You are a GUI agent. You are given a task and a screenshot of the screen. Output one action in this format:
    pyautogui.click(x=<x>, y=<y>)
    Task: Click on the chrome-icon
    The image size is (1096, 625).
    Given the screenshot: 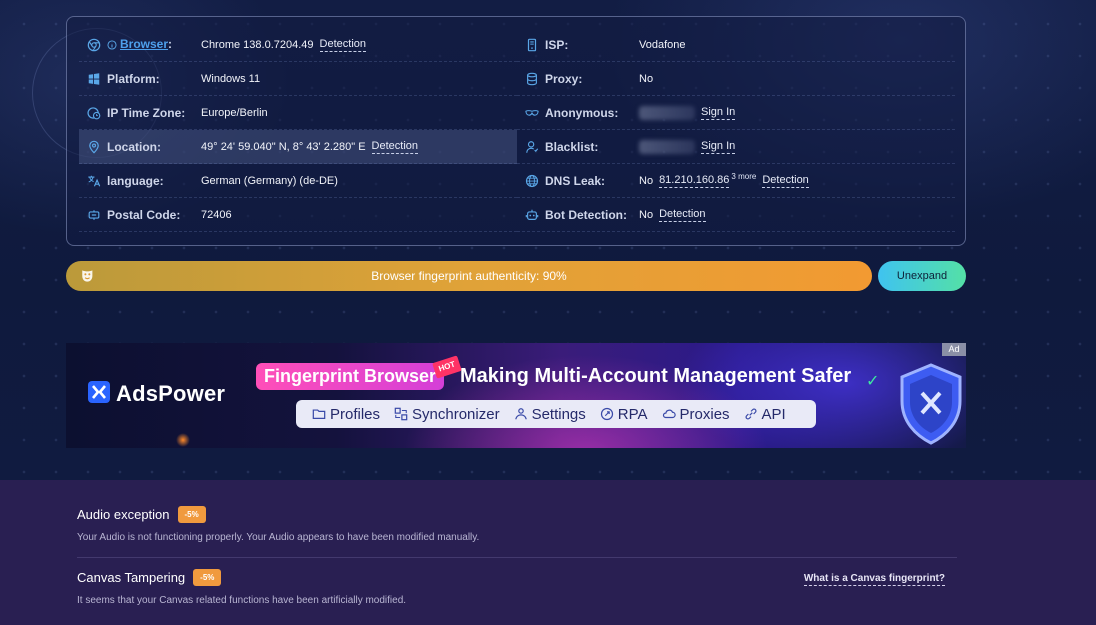 What is the action you would take?
    pyautogui.click(x=94, y=45)
    